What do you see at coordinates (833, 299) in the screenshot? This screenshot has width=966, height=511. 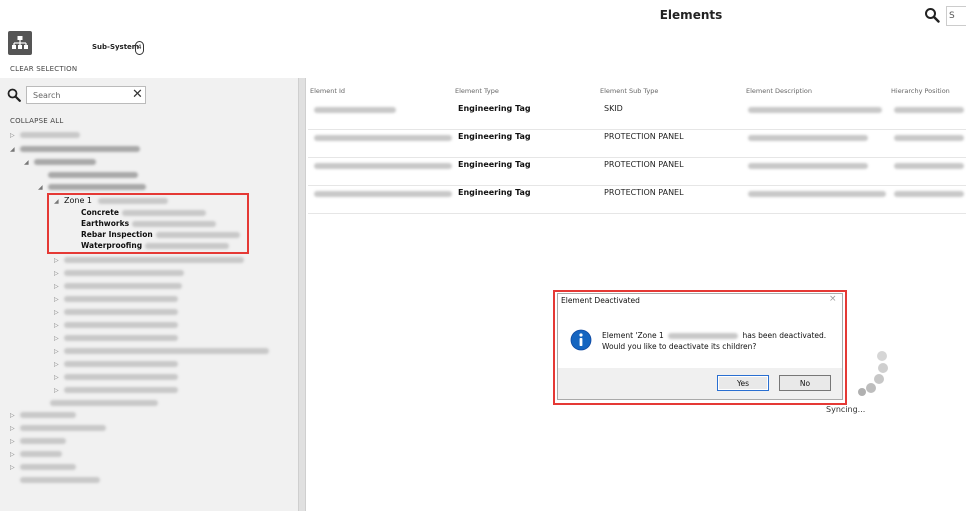 I see `close-icon: ×` at bounding box center [833, 299].